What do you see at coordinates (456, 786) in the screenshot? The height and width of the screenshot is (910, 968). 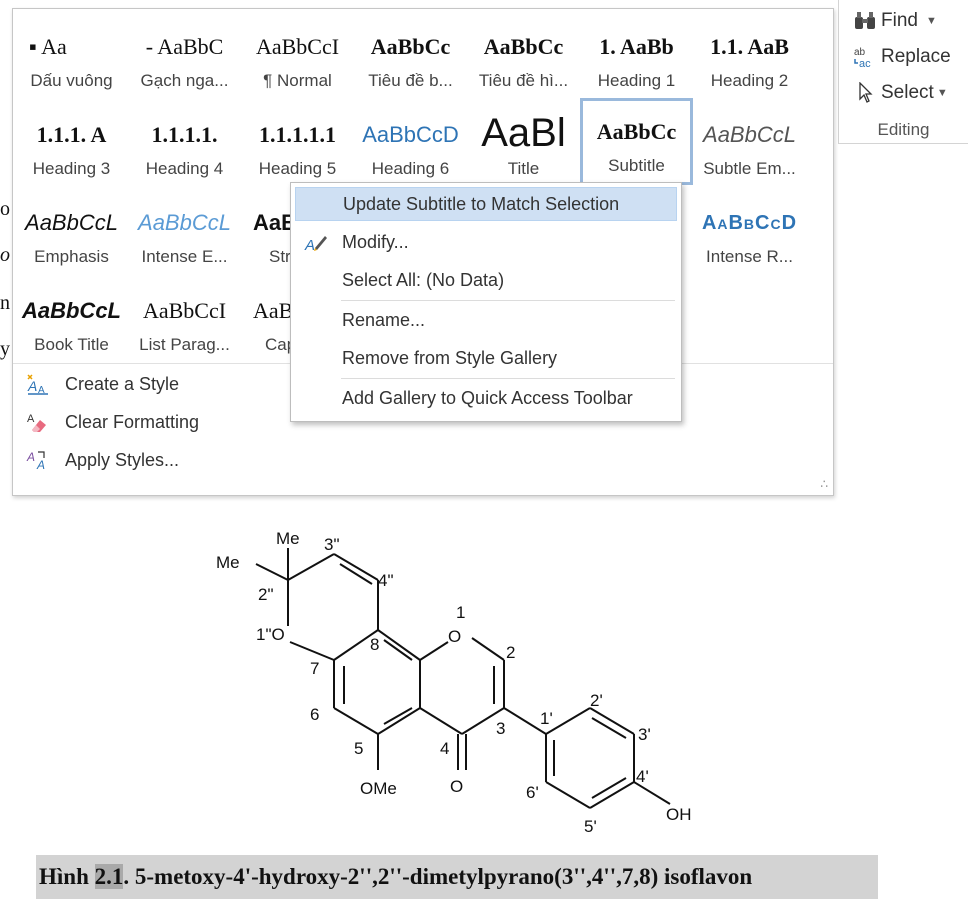 I see `label-carbonyl-oxygen: O` at bounding box center [456, 786].